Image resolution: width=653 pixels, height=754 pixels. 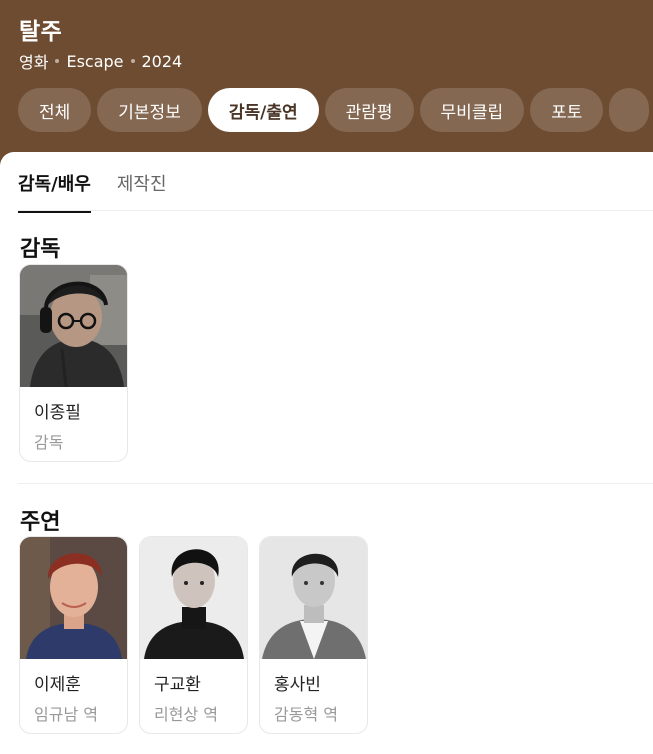 I want to click on tab-bar: 전체 기본정보 감독/출연 관람평 무비클립 포토, so click(x=334, y=110).